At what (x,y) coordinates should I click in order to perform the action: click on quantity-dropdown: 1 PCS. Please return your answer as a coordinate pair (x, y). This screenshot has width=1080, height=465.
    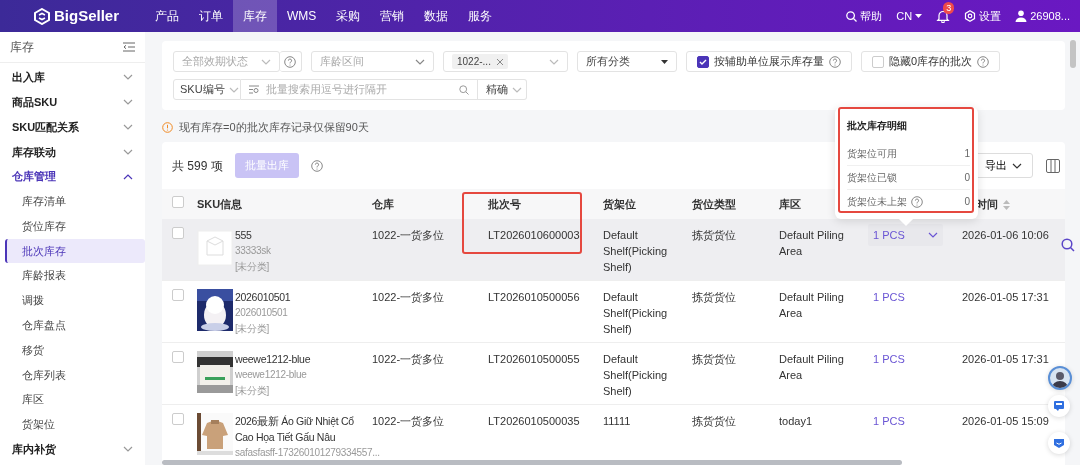
    Looking at the image, I should click on (905, 235).